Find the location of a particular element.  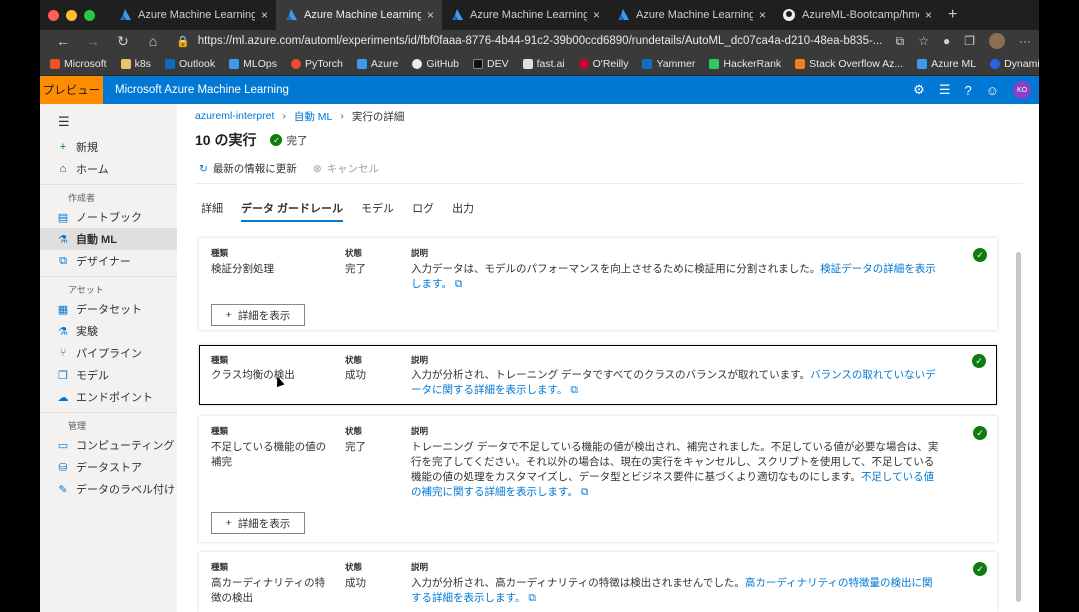

sidebar-item-endpoints: ☁ エンドポイント is located at coordinates (108, 397).